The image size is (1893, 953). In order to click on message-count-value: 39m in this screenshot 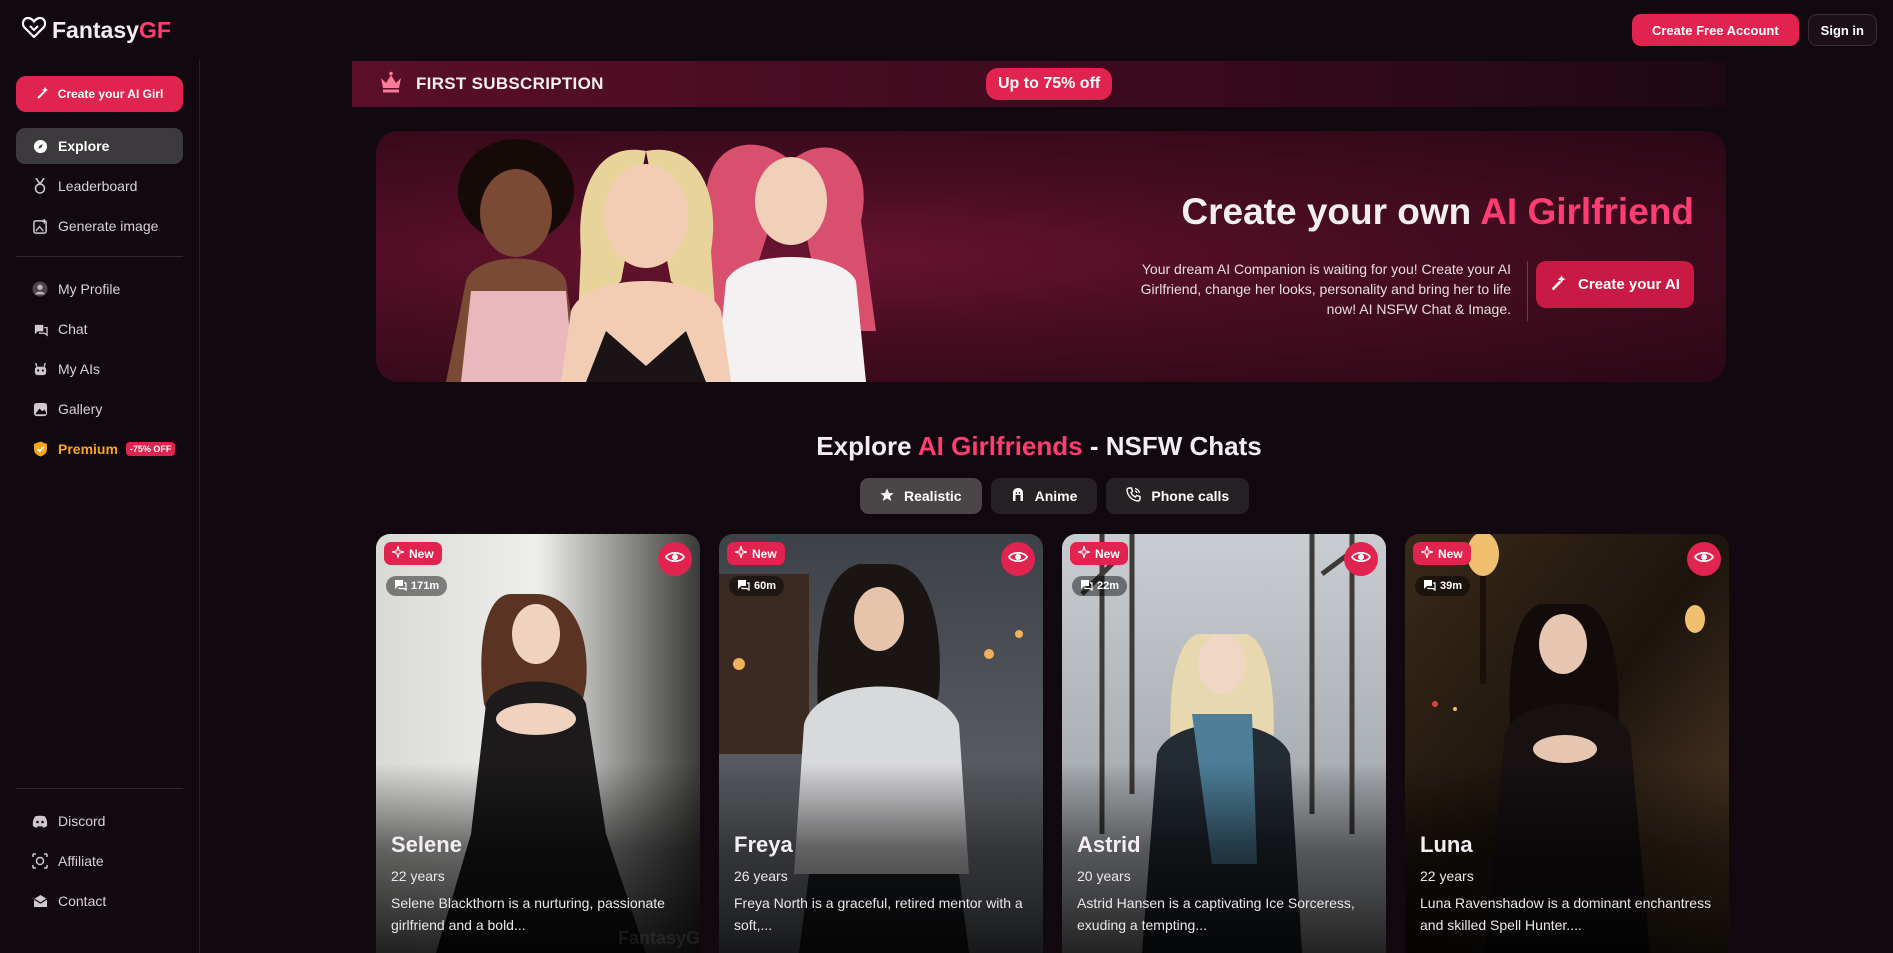, I will do `click(1451, 586)`.